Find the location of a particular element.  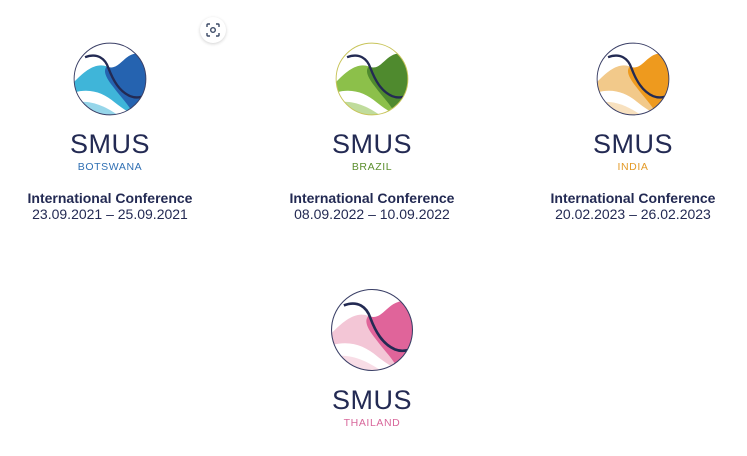

conference-card-thailand: SMUS THAILAND is located at coordinates (372, 358).